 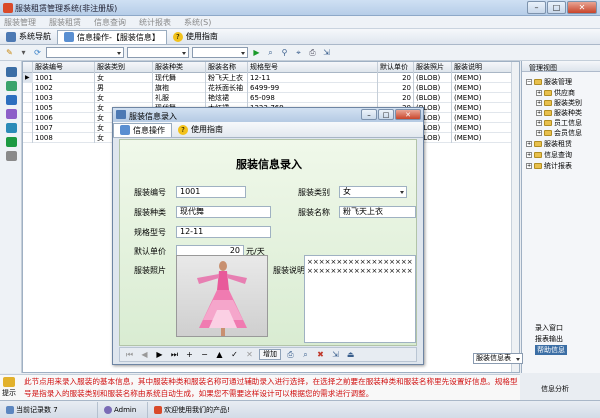 What do you see at coordinates (20, 22) in the screenshot?
I see `menu-garment: 服装管理` at bounding box center [20, 22].